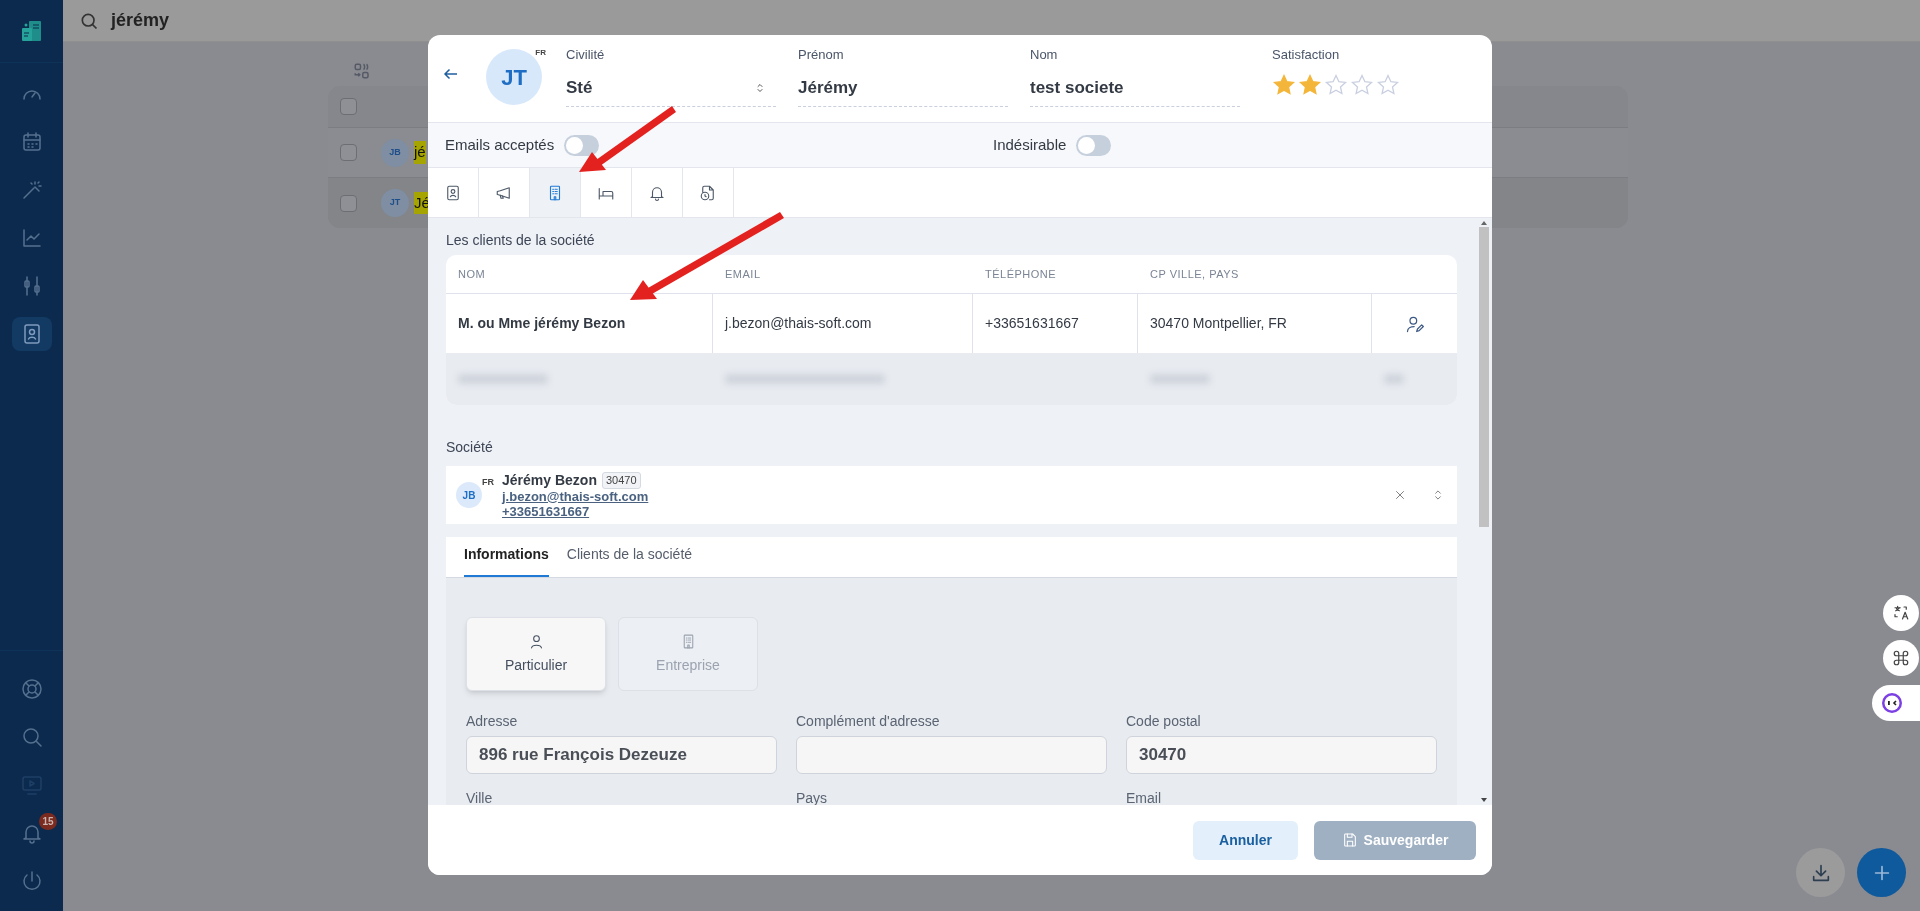  Describe the element at coordinates (621, 755) in the screenshot. I see `input-field: 896 rue François Dezeuze` at that location.